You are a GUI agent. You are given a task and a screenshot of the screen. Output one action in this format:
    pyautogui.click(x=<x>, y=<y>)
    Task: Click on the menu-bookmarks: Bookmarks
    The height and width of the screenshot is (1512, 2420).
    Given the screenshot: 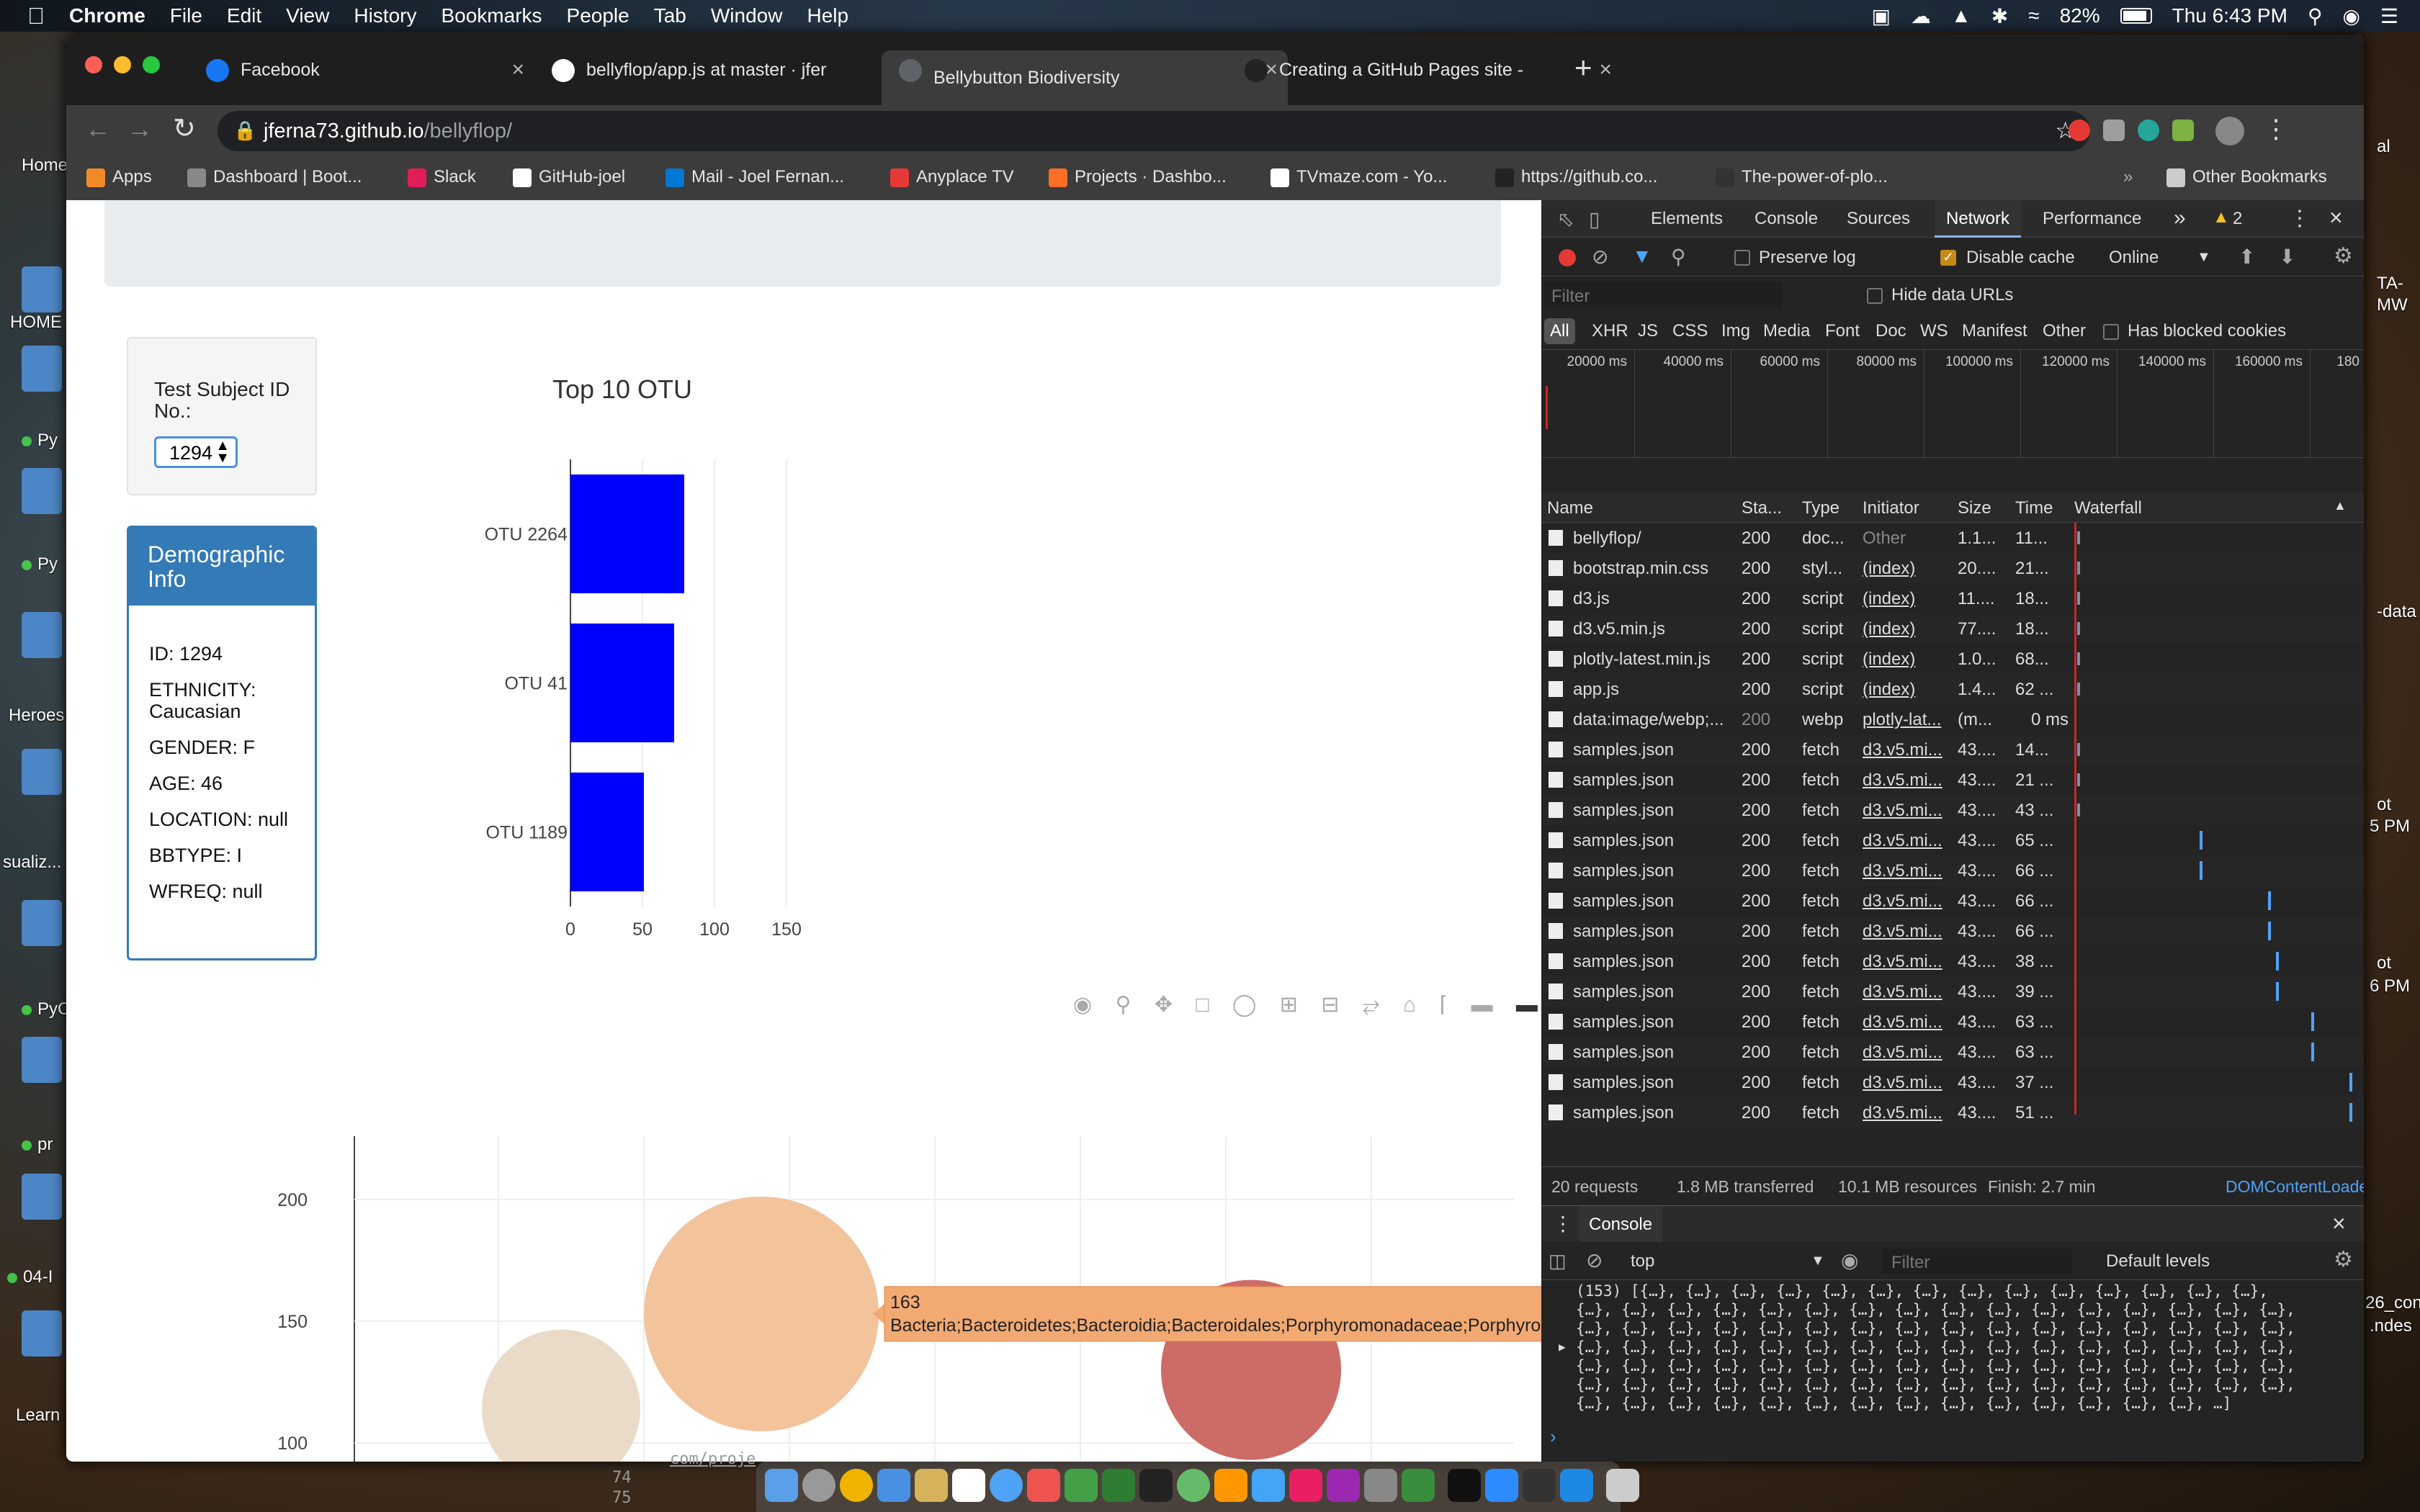 What is the action you would take?
    pyautogui.click(x=492, y=15)
    